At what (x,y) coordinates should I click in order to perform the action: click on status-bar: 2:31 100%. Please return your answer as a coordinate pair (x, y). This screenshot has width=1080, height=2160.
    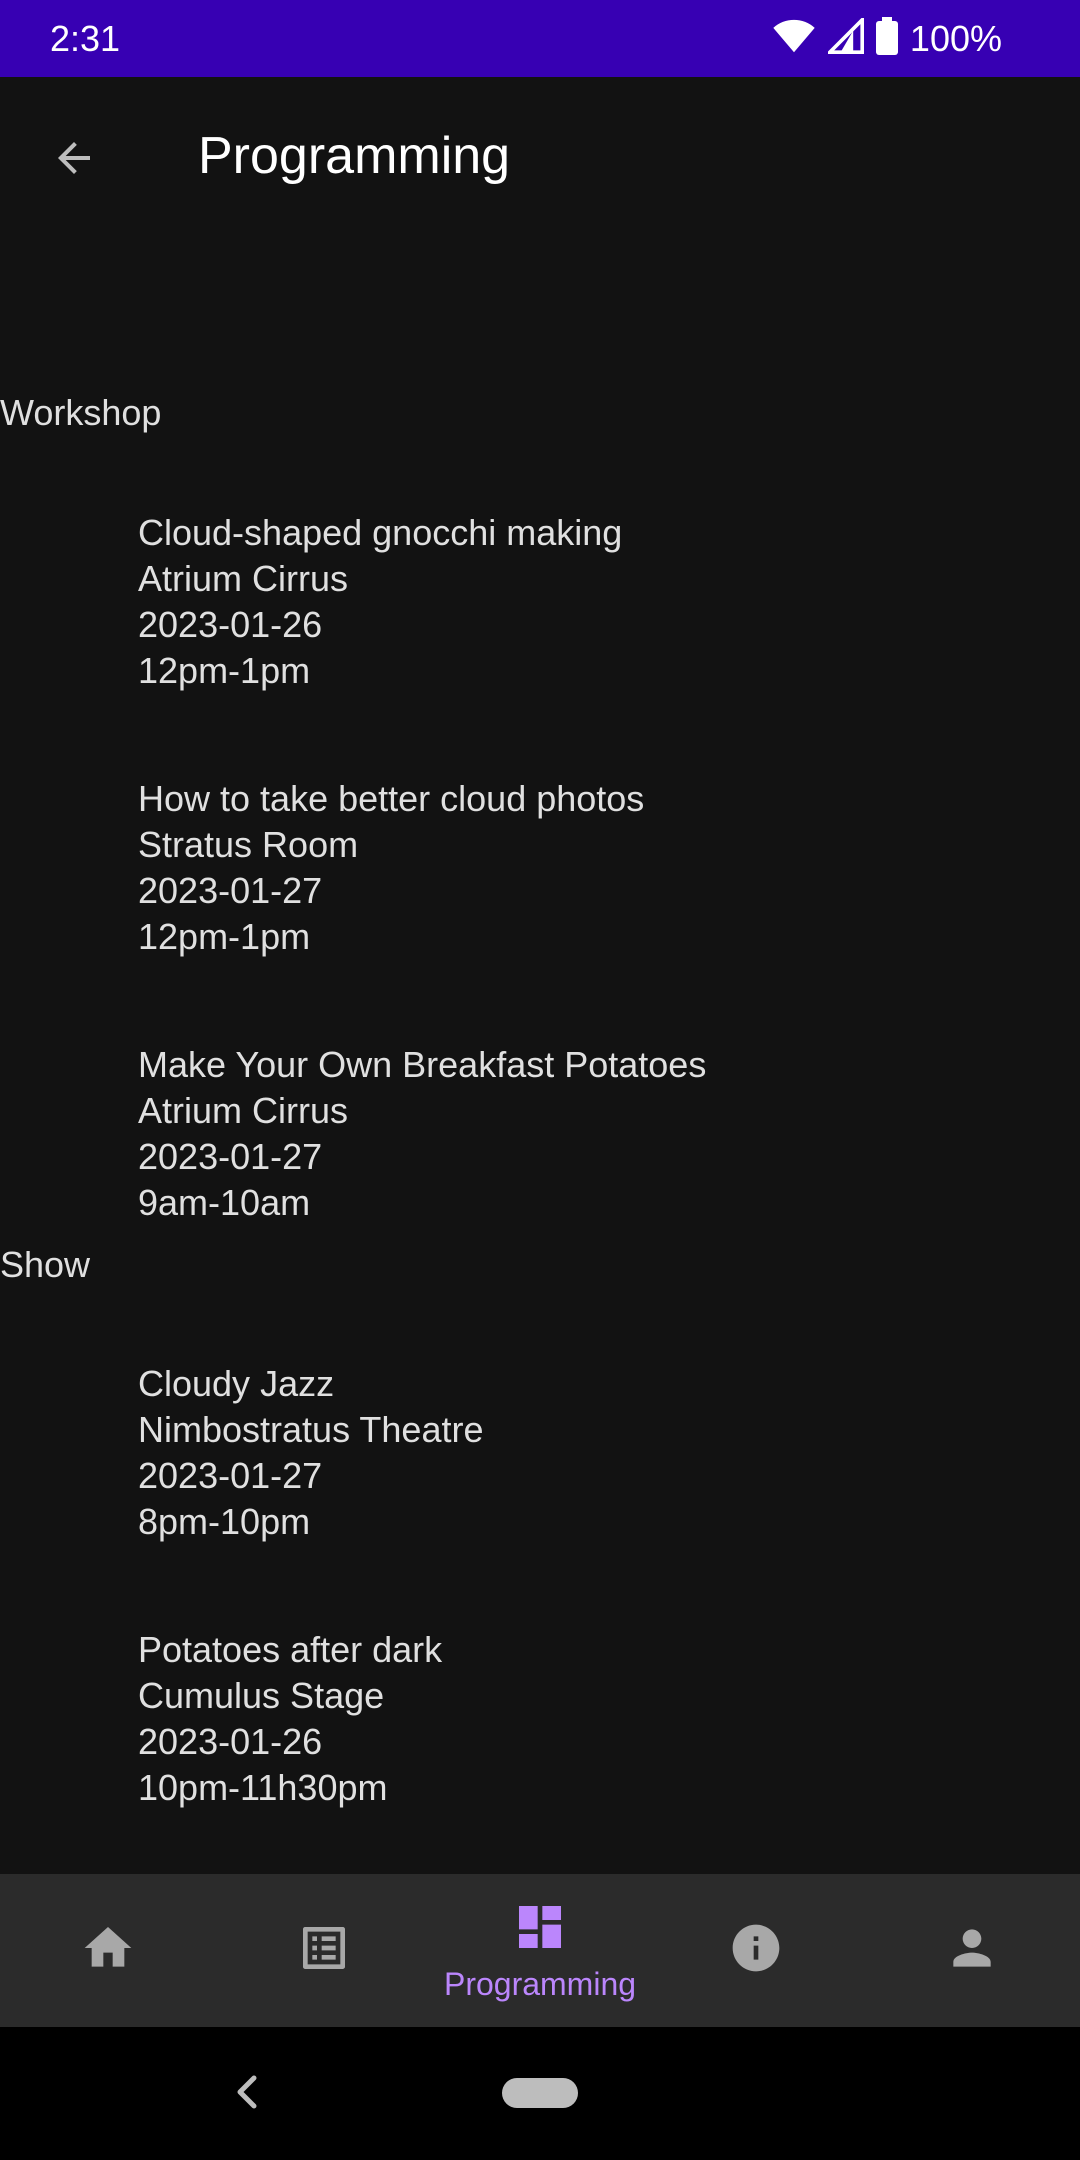
    Looking at the image, I should click on (540, 38).